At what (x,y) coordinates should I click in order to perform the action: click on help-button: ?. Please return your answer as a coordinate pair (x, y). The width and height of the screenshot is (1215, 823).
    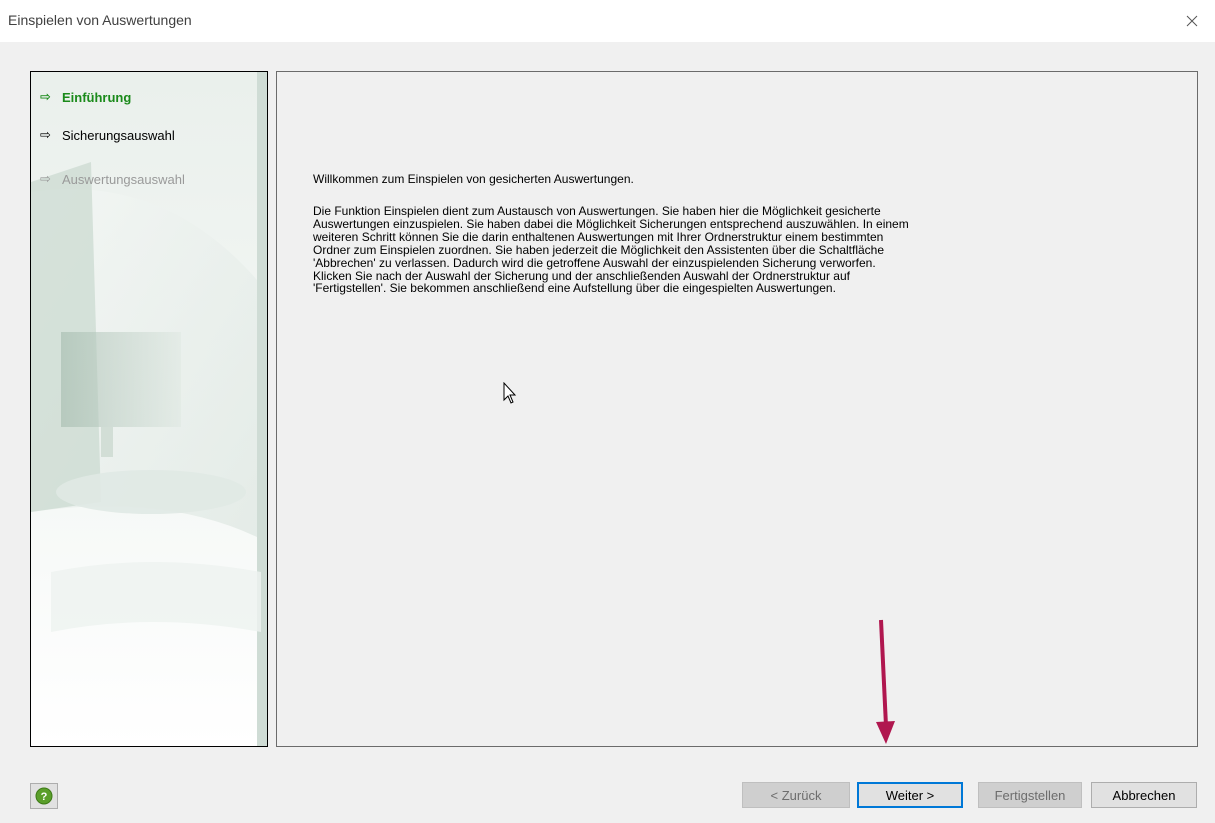
    Looking at the image, I should click on (44, 796).